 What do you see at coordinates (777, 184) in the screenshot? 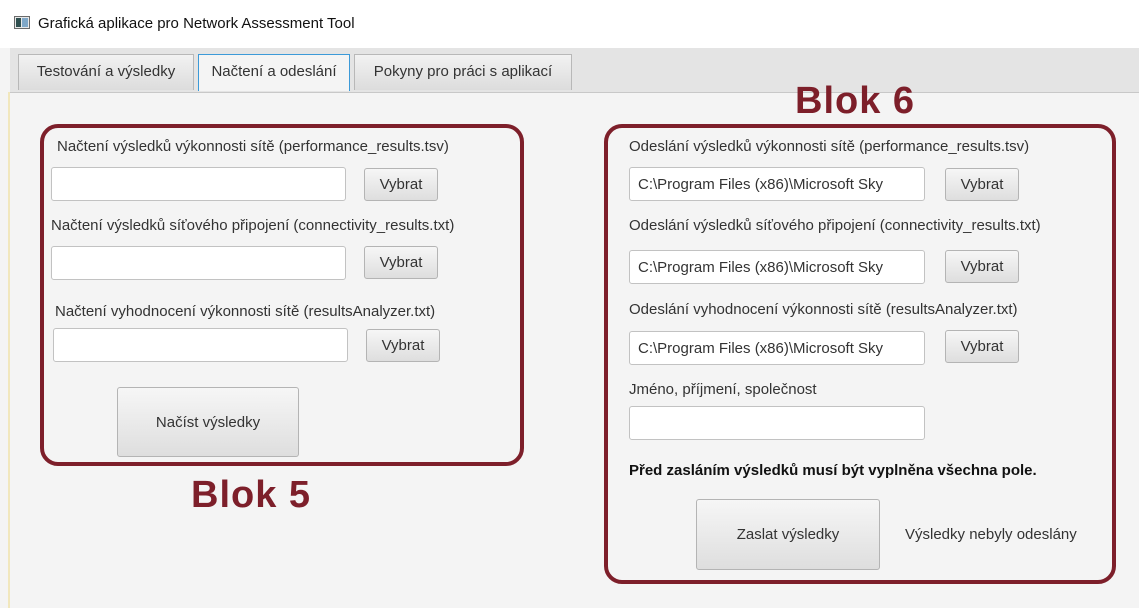
I see `send-performance-field` at bounding box center [777, 184].